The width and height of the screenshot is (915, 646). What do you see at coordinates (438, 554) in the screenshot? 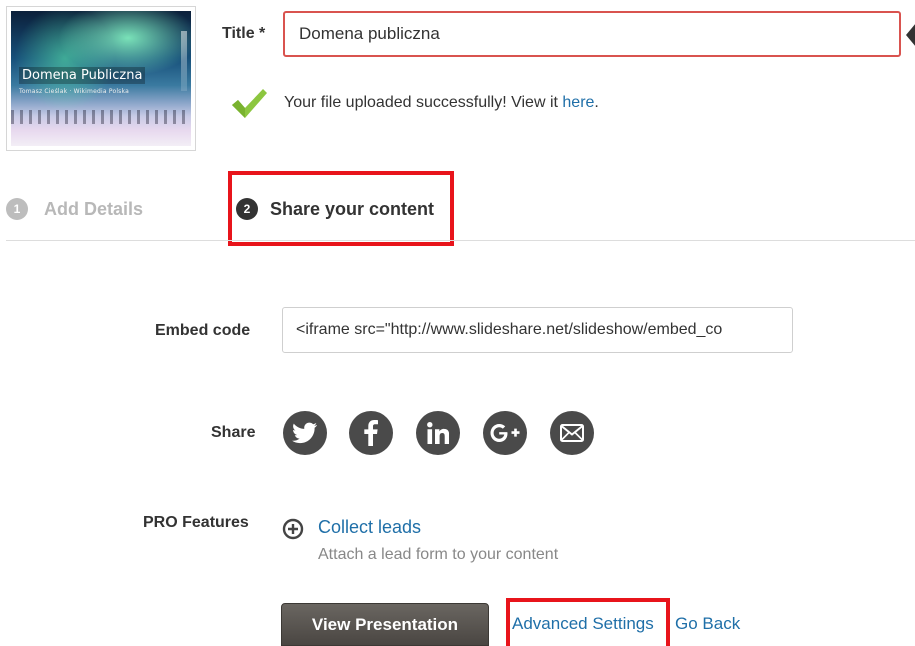
I see `collect-leads-description: Attach a lead form to your content` at bounding box center [438, 554].